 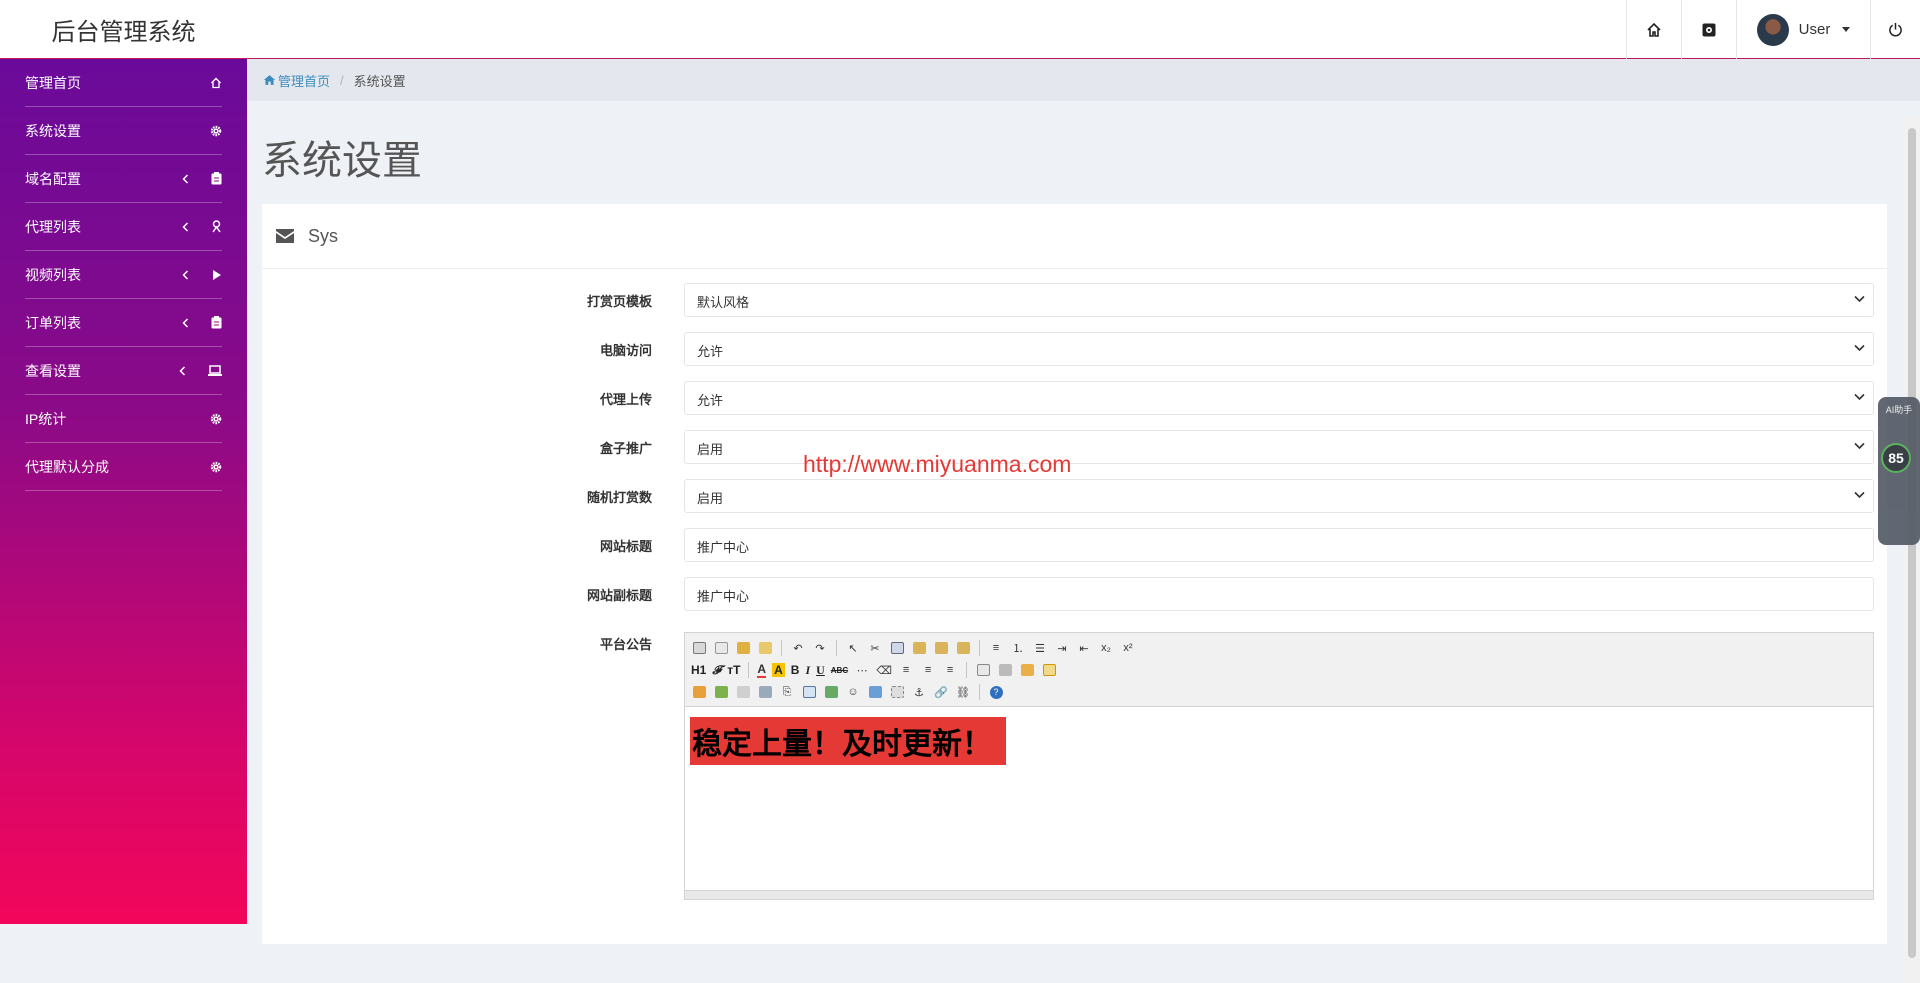 I want to click on italic-button: I, so click(x=807, y=670).